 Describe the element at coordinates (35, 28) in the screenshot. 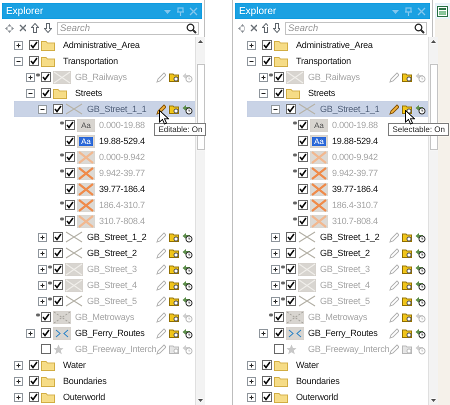

I see `arrow-up-icon` at that location.